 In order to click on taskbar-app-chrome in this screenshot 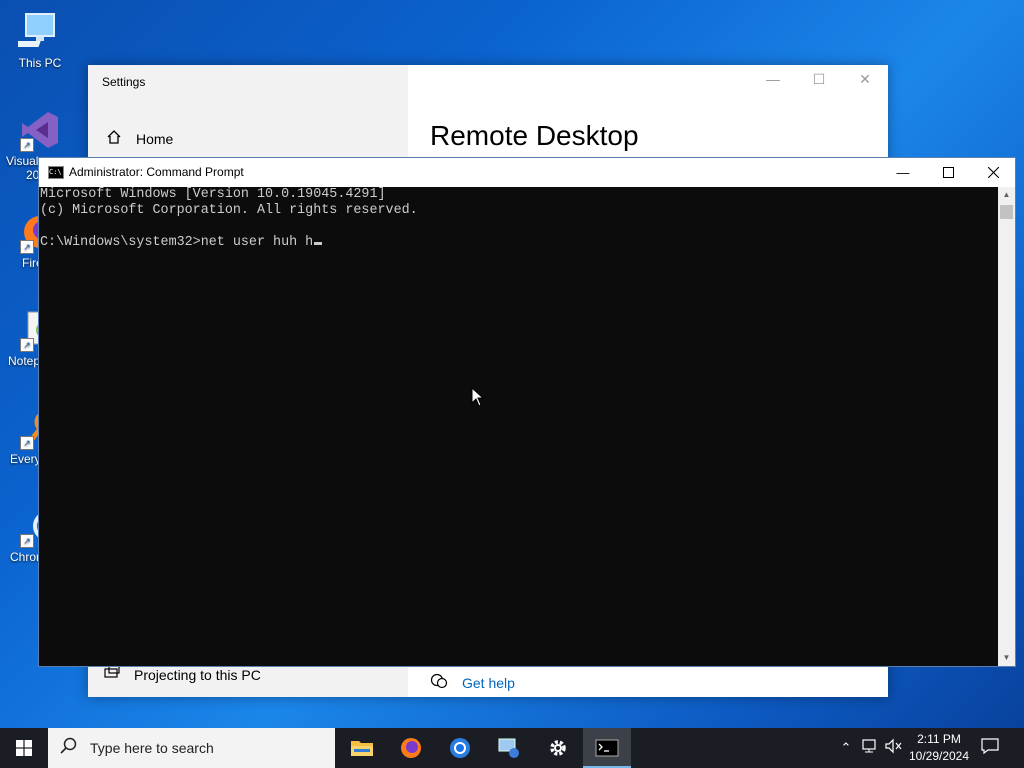, I will do `click(460, 748)`.